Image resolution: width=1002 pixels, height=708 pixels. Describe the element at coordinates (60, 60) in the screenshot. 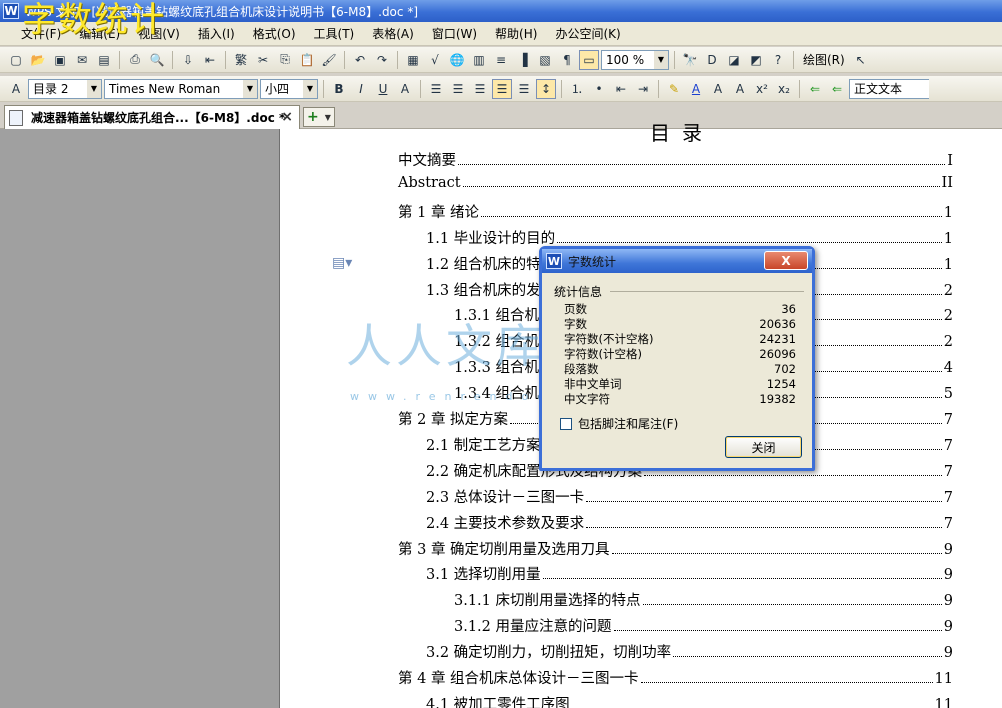

I see `save-icon: ▣` at that location.